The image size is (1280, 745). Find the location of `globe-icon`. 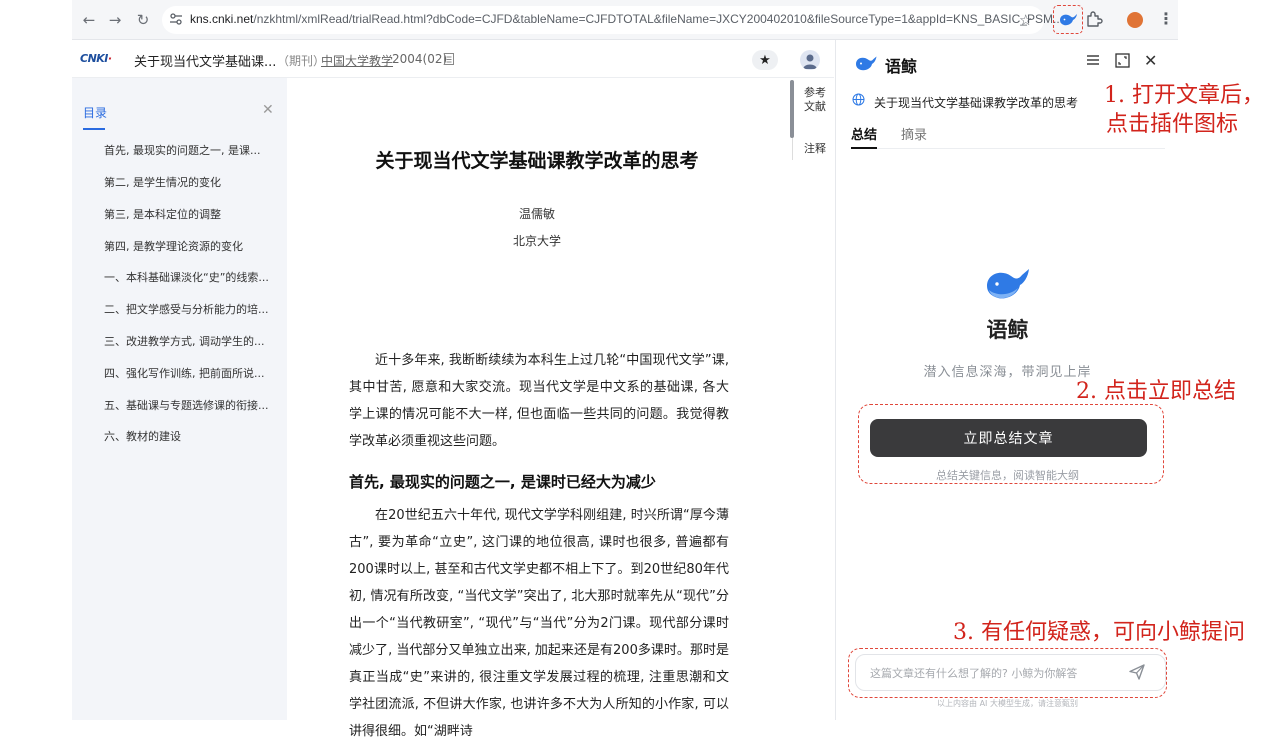

globe-icon is located at coordinates (858, 99).